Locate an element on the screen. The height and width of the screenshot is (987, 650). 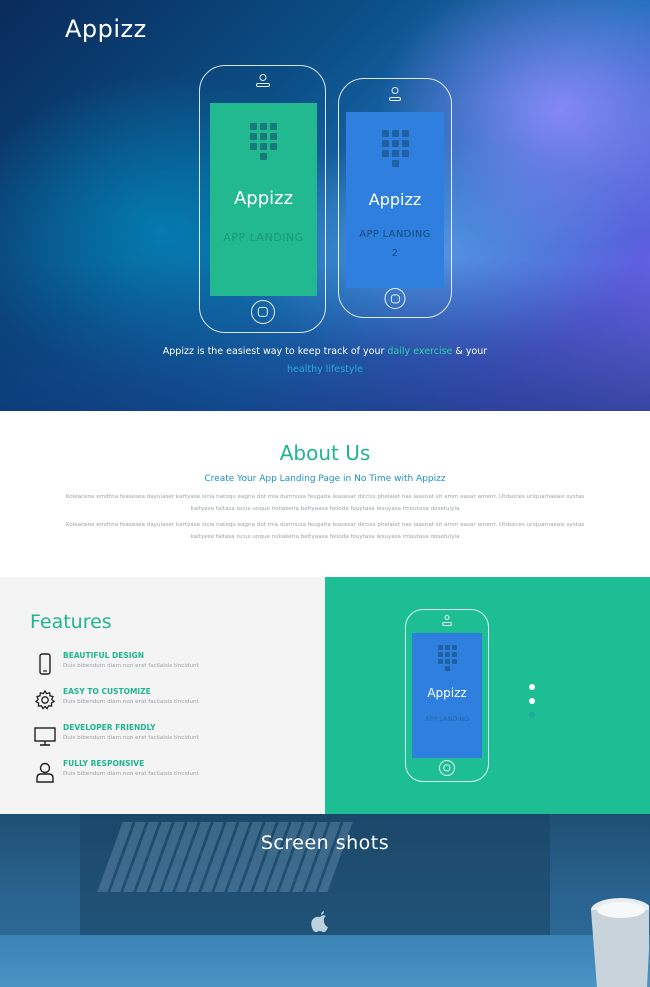
gear-icon is located at coordinates (45, 699).